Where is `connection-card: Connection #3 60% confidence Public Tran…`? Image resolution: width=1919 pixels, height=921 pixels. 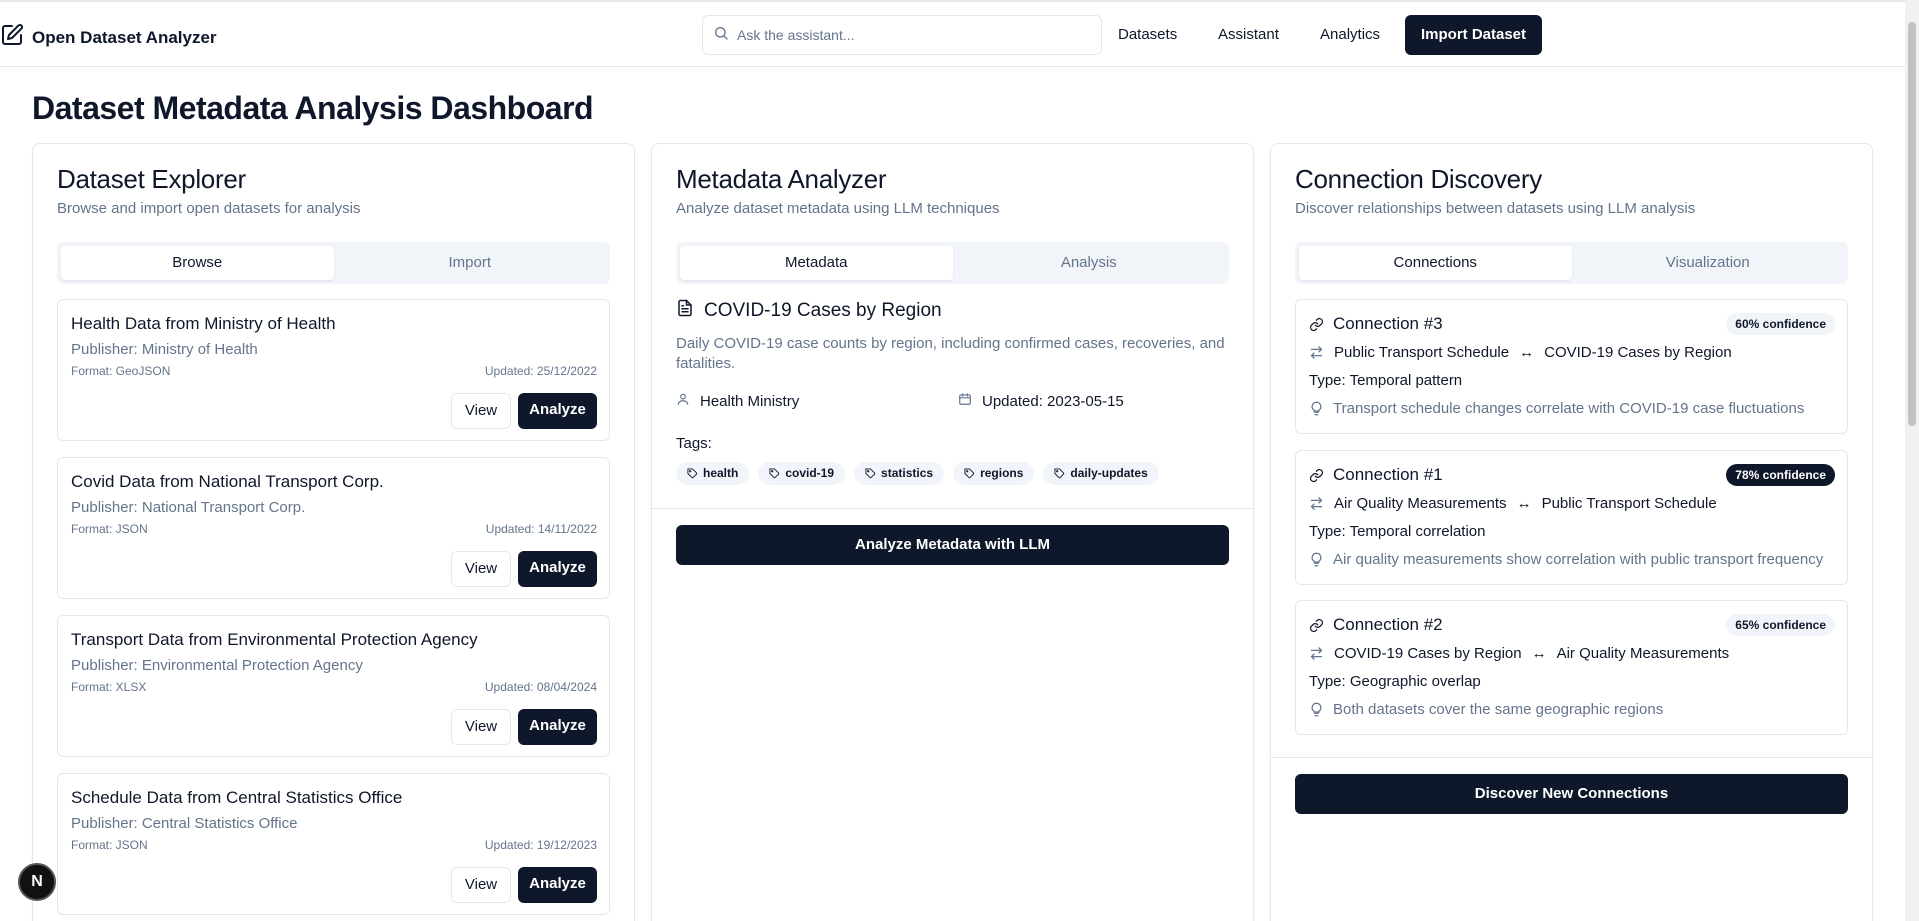
connection-card: Connection #3 60% confidence Public Tran… is located at coordinates (1571, 366).